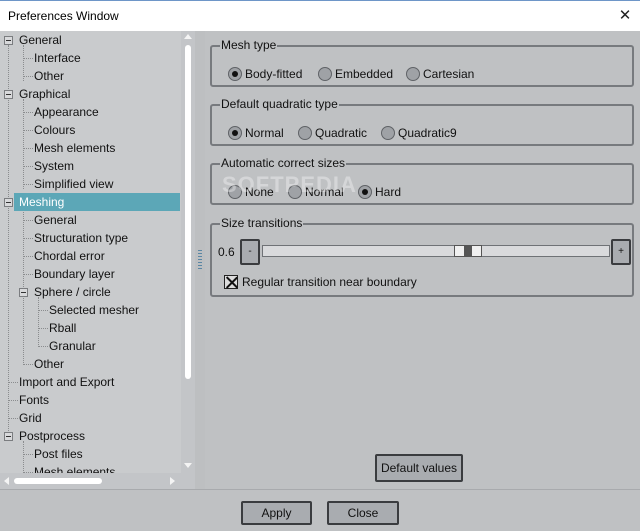 Image resolution: width=640 pixels, height=531 pixels. I want to click on default-values-button: Default values, so click(419, 468).